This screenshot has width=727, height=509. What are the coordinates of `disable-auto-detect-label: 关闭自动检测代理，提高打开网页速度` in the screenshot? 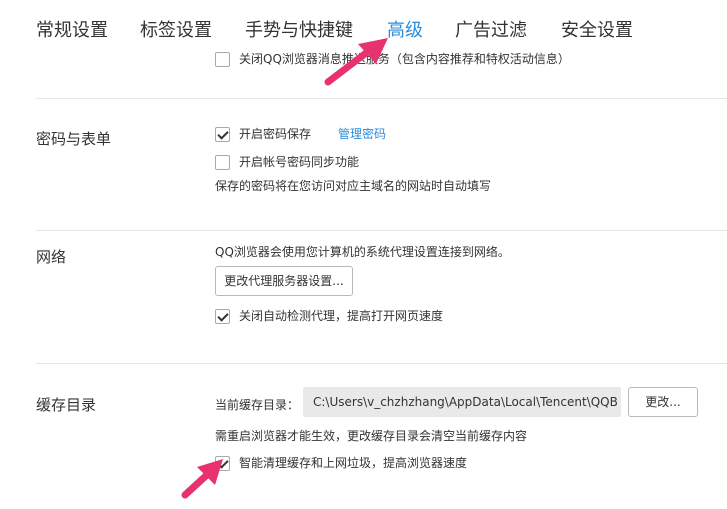 It's located at (341, 316).